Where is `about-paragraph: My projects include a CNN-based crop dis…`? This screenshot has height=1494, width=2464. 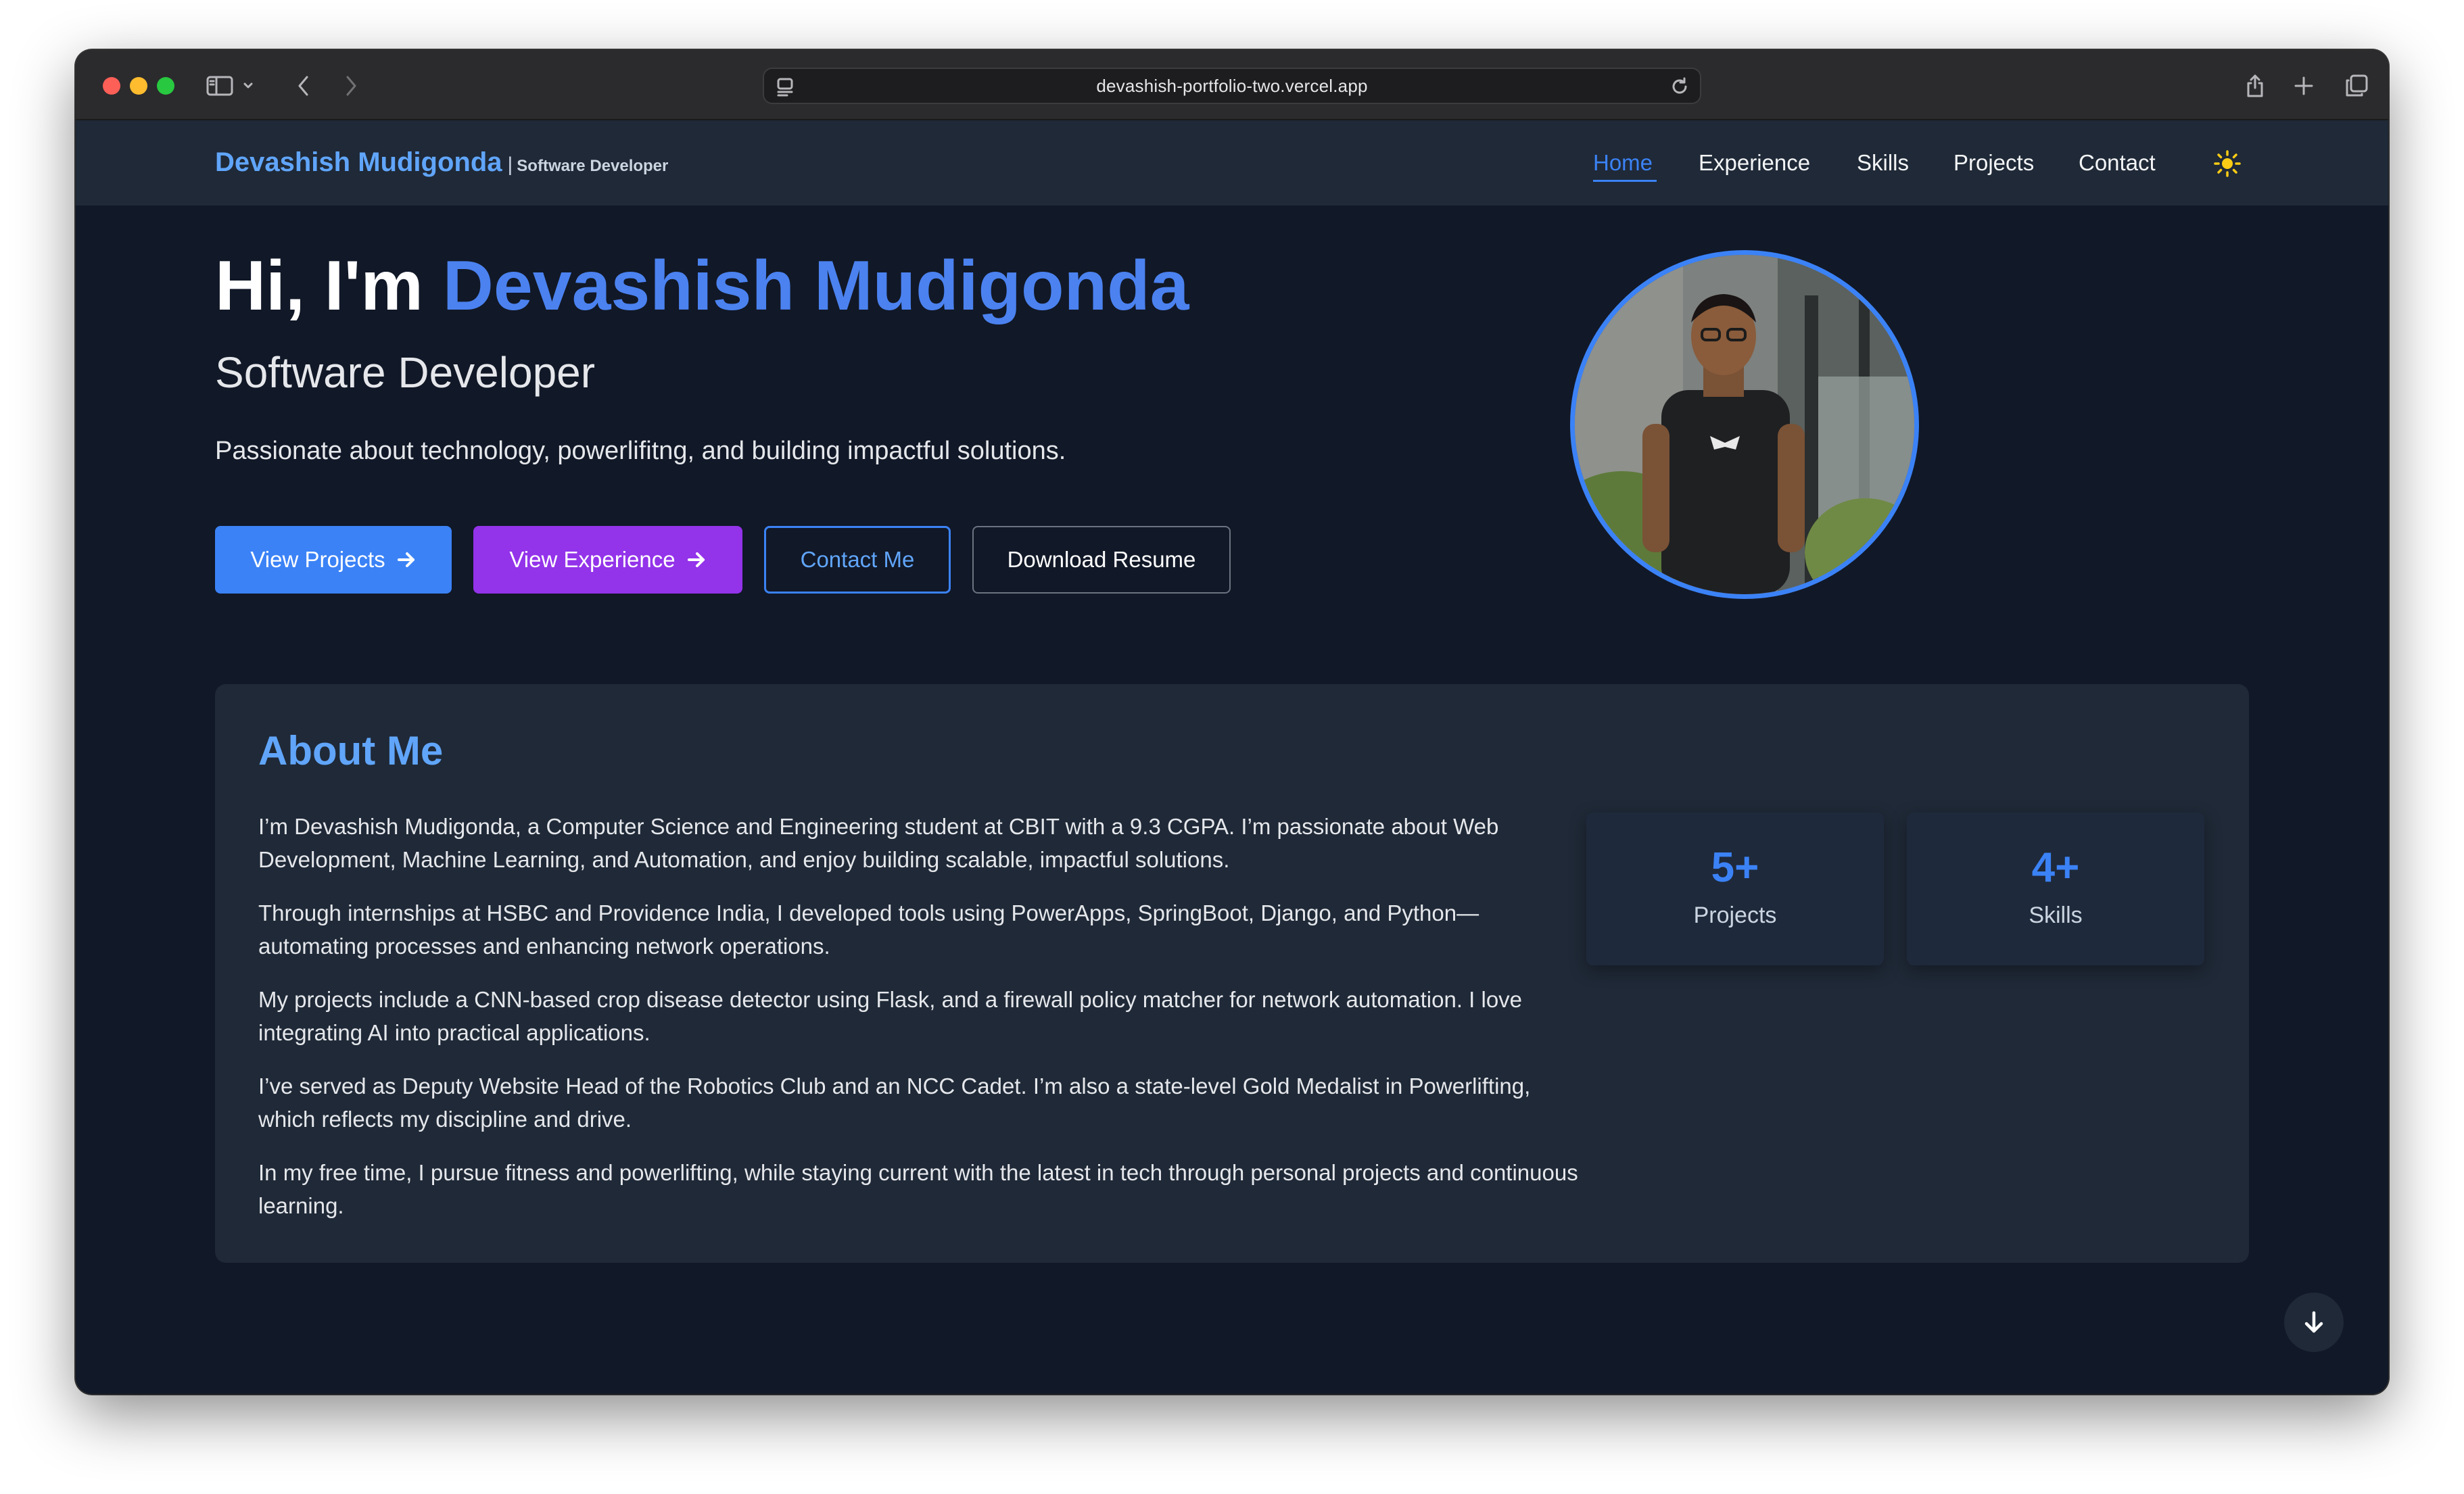 about-paragraph: My projects include a CNN-based crop dis… is located at coordinates (890, 1016).